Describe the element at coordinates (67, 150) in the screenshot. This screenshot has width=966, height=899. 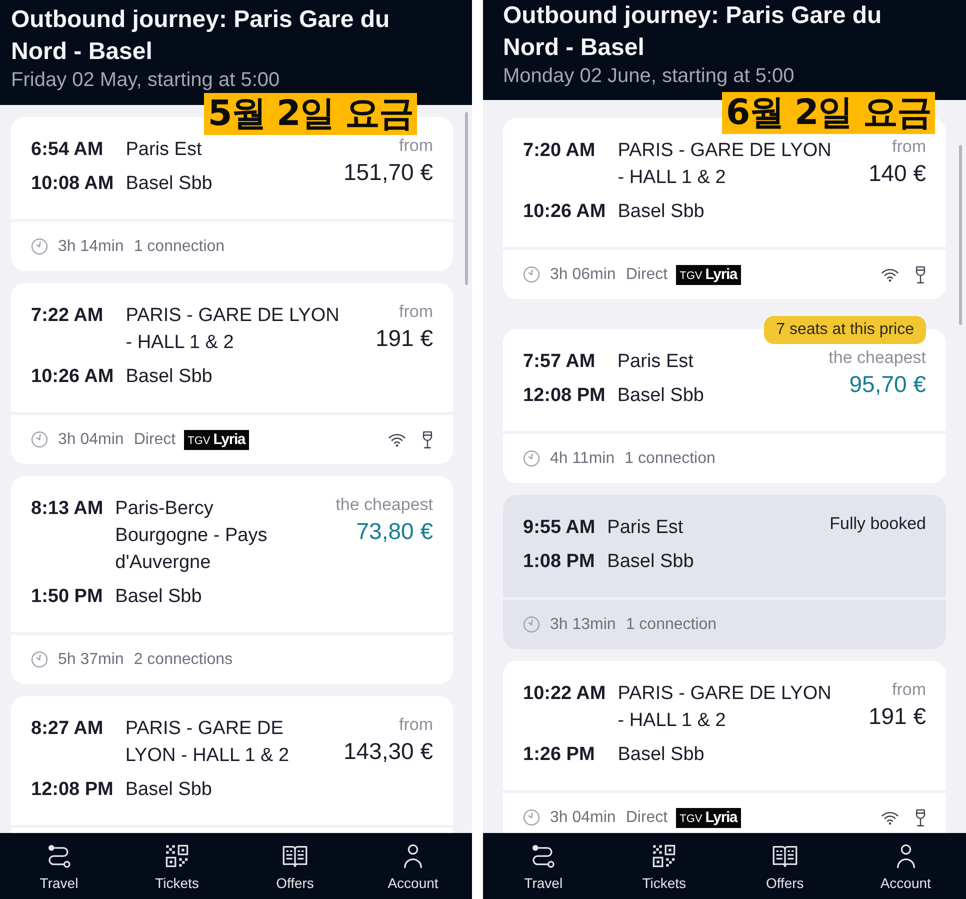
I see `departure-time: 6:54 AM` at that location.